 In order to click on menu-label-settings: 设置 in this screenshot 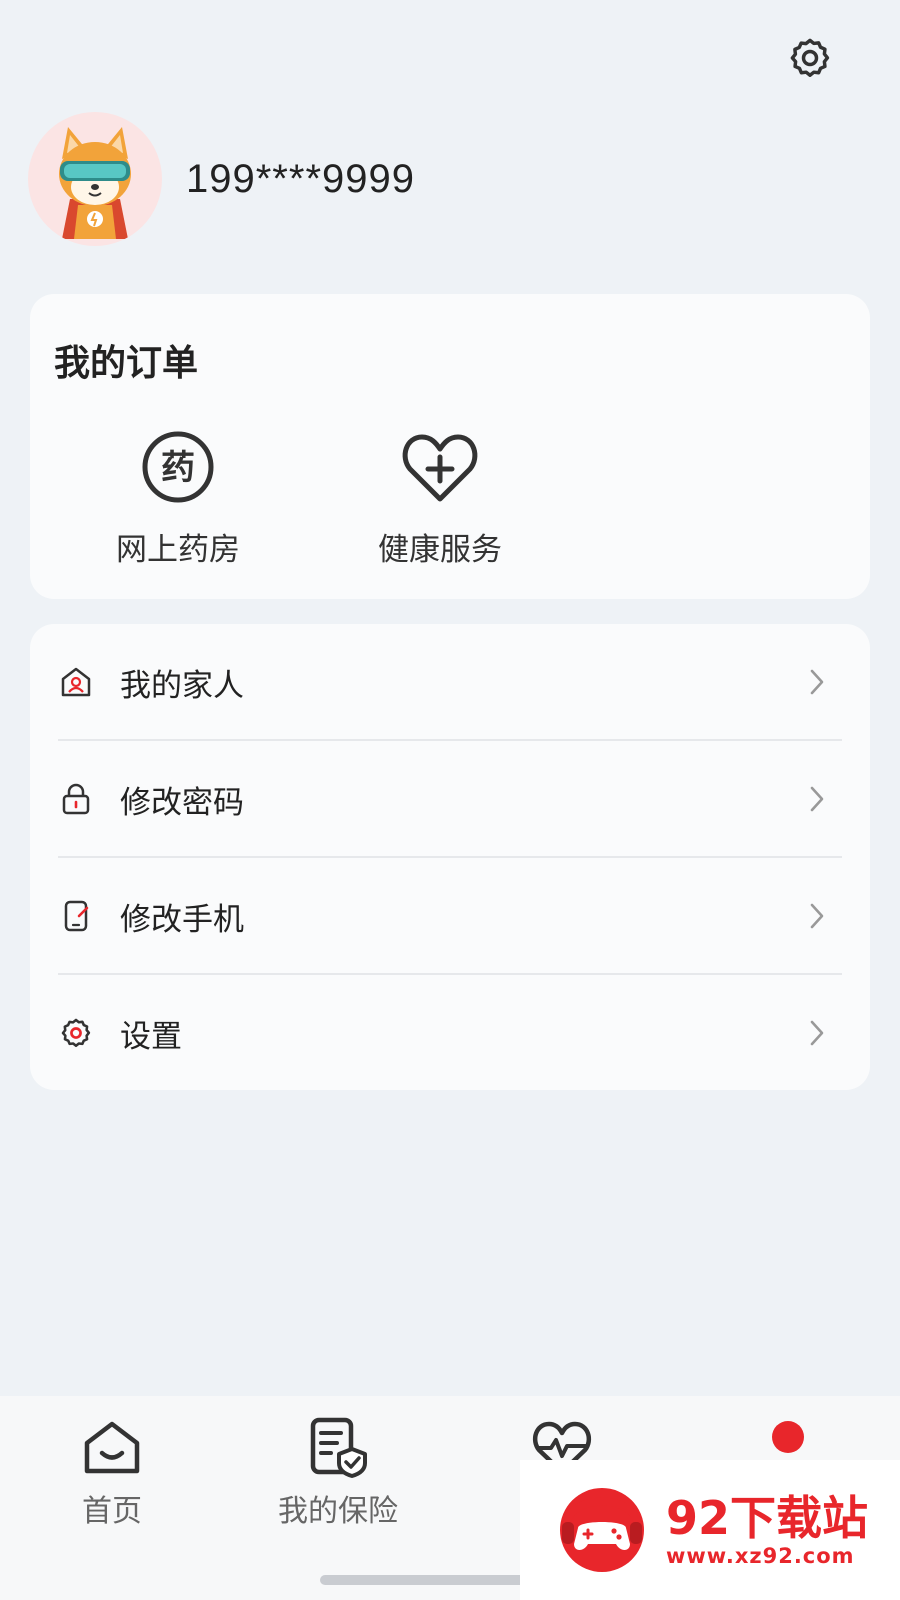, I will do `click(151, 1036)`.